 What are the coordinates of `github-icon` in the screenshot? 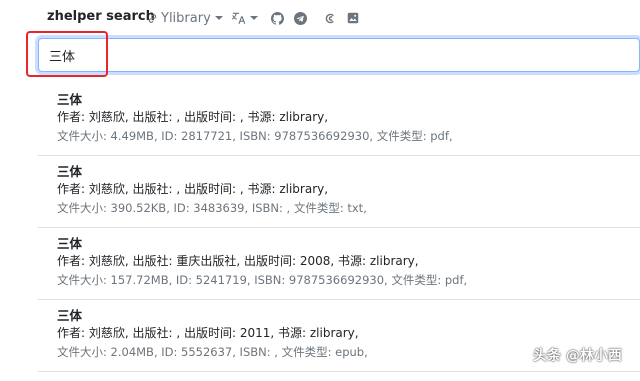 It's located at (277, 18).